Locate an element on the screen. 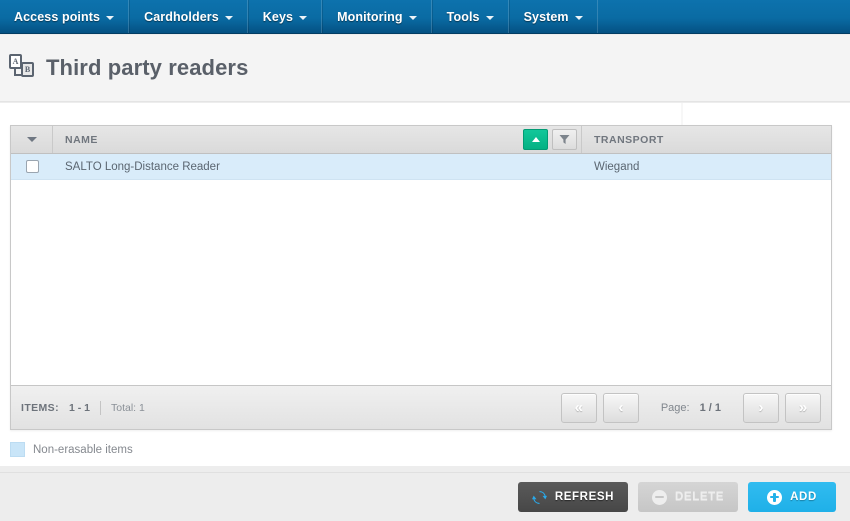 This screenshot has height=521, width=850. nav-item-label: System is located at coordinates (546, 16).